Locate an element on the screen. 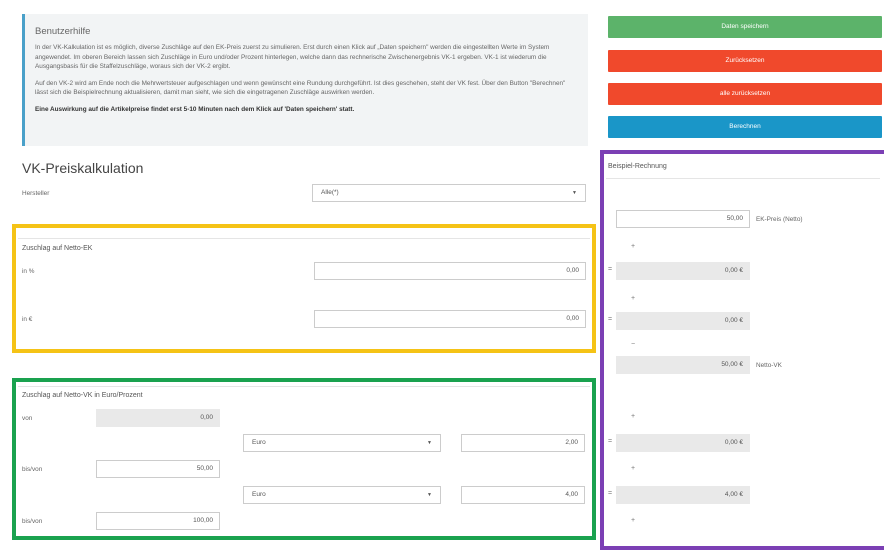 This screenshot has width=884, height=550. unit-select-2: Euro ▼ is located at coordinates (342, 495).